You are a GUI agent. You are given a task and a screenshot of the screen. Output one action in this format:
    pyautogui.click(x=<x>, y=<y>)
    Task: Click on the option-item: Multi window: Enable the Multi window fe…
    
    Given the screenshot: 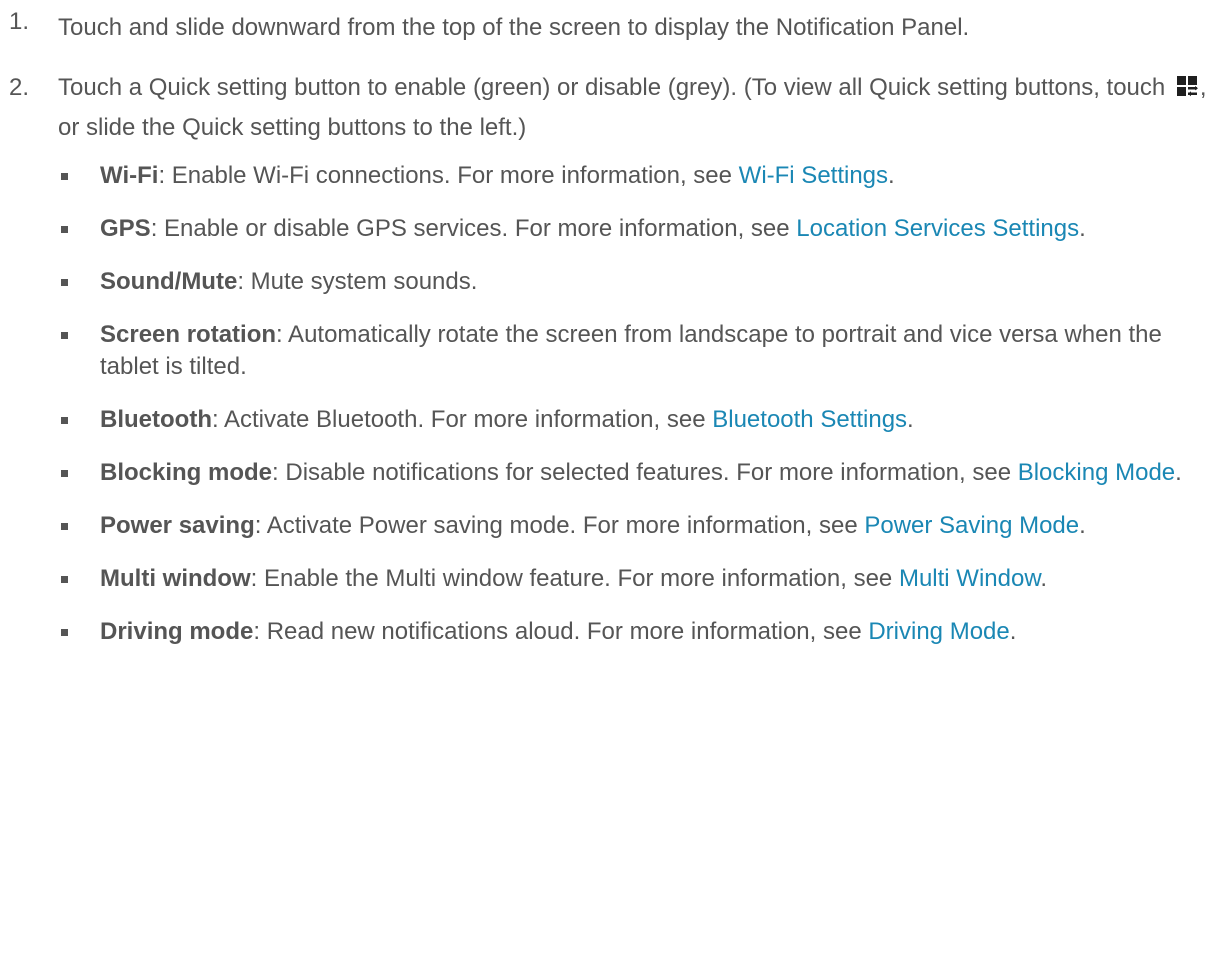 What is the action you would take?
    pyautogui.click(x=632, y=579)
    